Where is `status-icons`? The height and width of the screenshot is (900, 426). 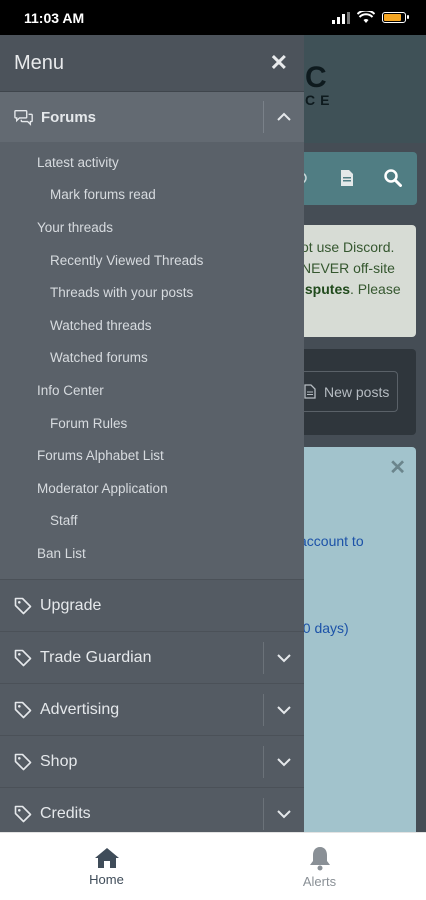 status-icons is located at coordinates (370, 17).